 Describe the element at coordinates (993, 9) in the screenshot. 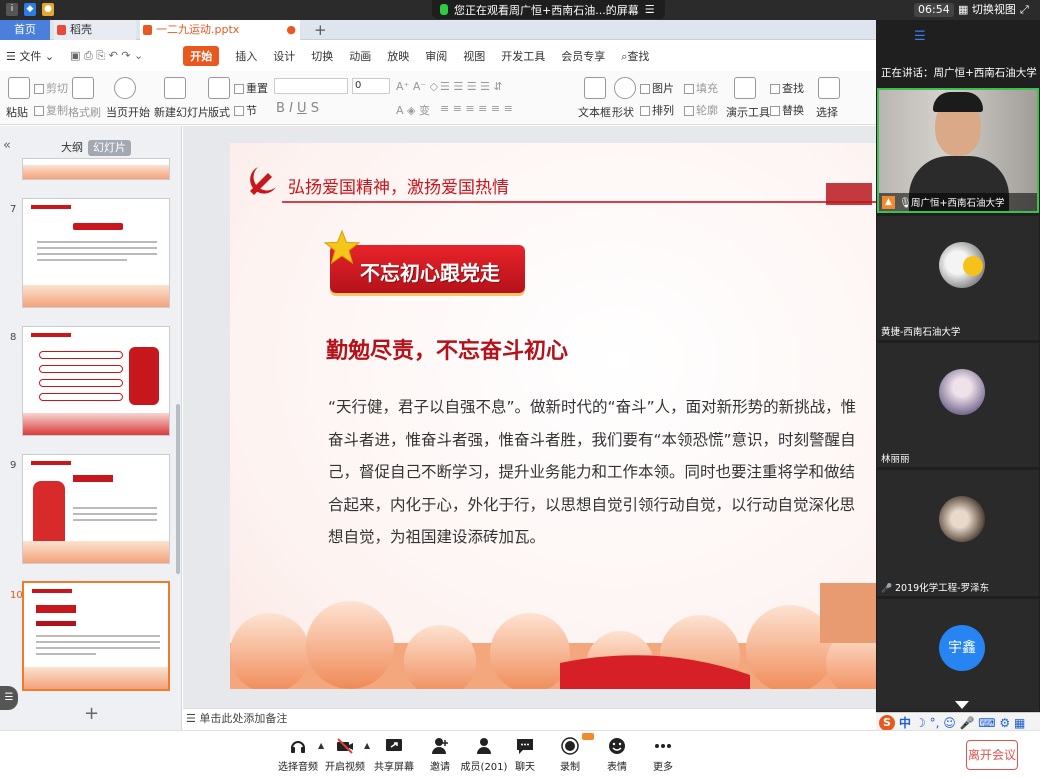

I see `switch-view-label: 切换视图` at that location.